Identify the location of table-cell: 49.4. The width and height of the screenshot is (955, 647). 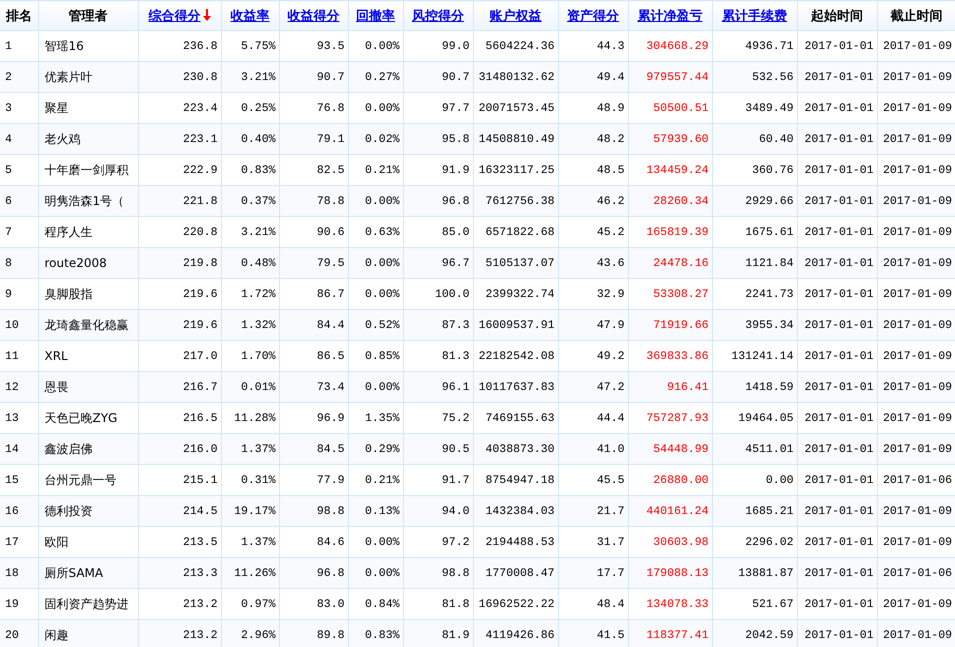
(593, 77).